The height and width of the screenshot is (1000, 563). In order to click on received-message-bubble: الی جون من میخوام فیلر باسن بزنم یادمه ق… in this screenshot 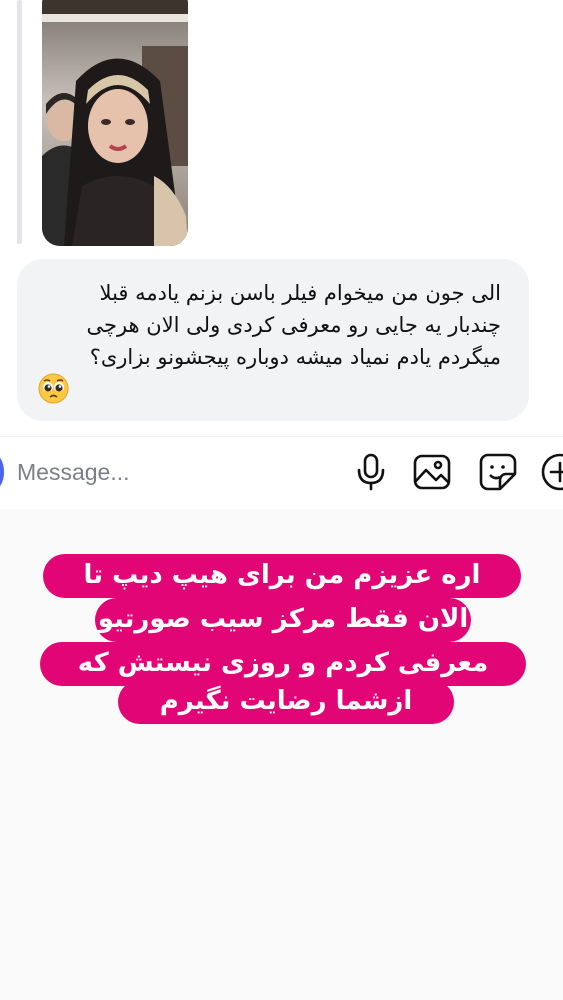, I will do `click(273, 340)`.